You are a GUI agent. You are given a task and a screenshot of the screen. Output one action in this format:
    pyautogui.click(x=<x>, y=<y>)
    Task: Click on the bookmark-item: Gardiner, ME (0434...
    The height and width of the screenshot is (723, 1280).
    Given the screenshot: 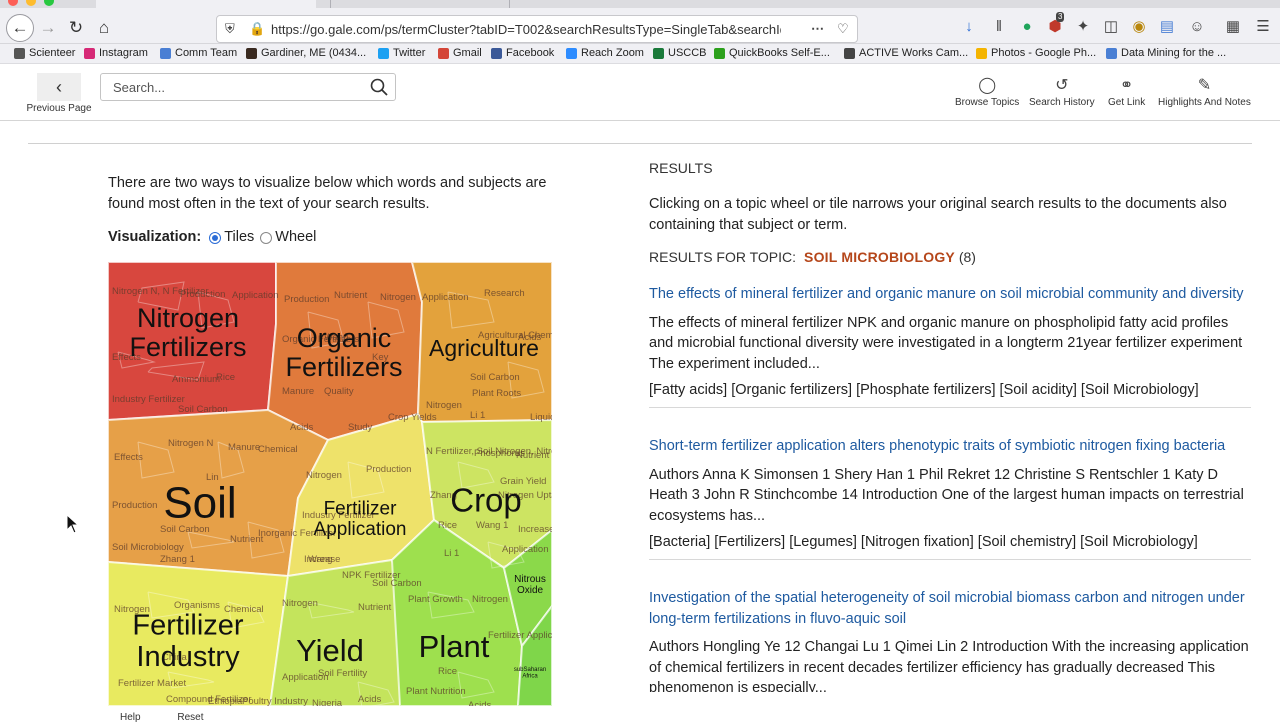 What is the action you would take?
    pyautogui.click(x=306, y=53)
    